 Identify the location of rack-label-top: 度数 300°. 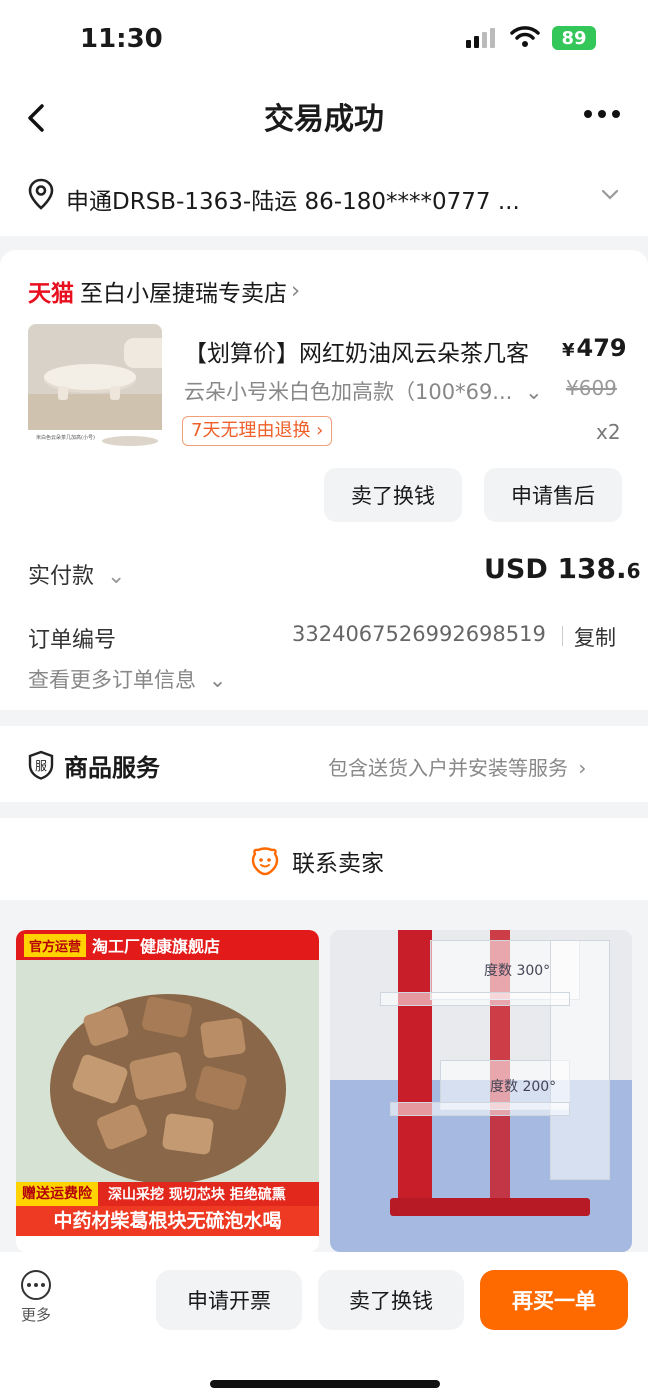
(517, 971).